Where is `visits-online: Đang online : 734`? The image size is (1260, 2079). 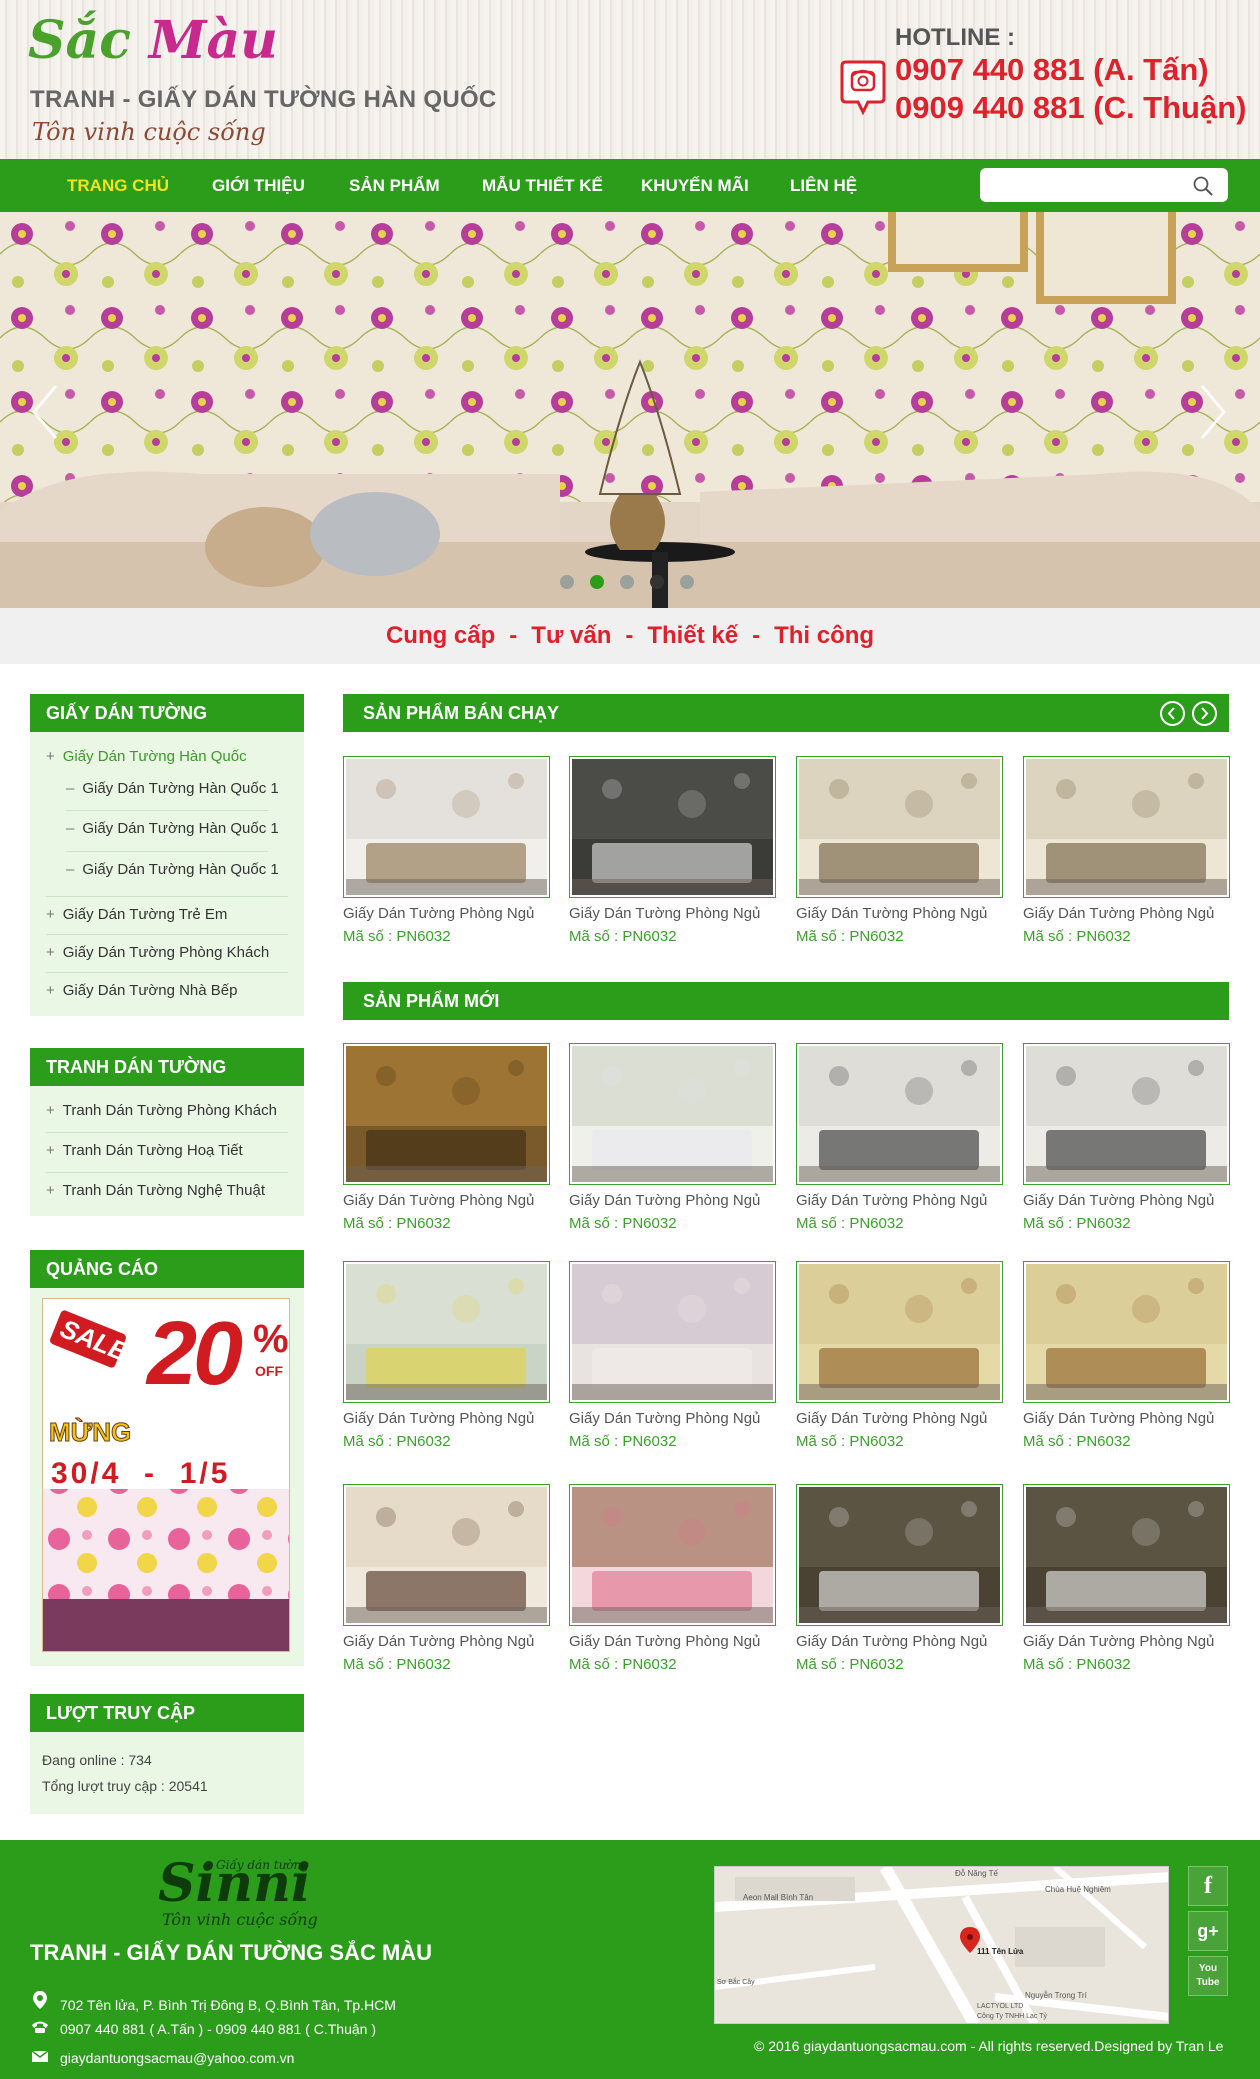 visits-online: Đang online : 734 is located at coordinates (97, 1760).